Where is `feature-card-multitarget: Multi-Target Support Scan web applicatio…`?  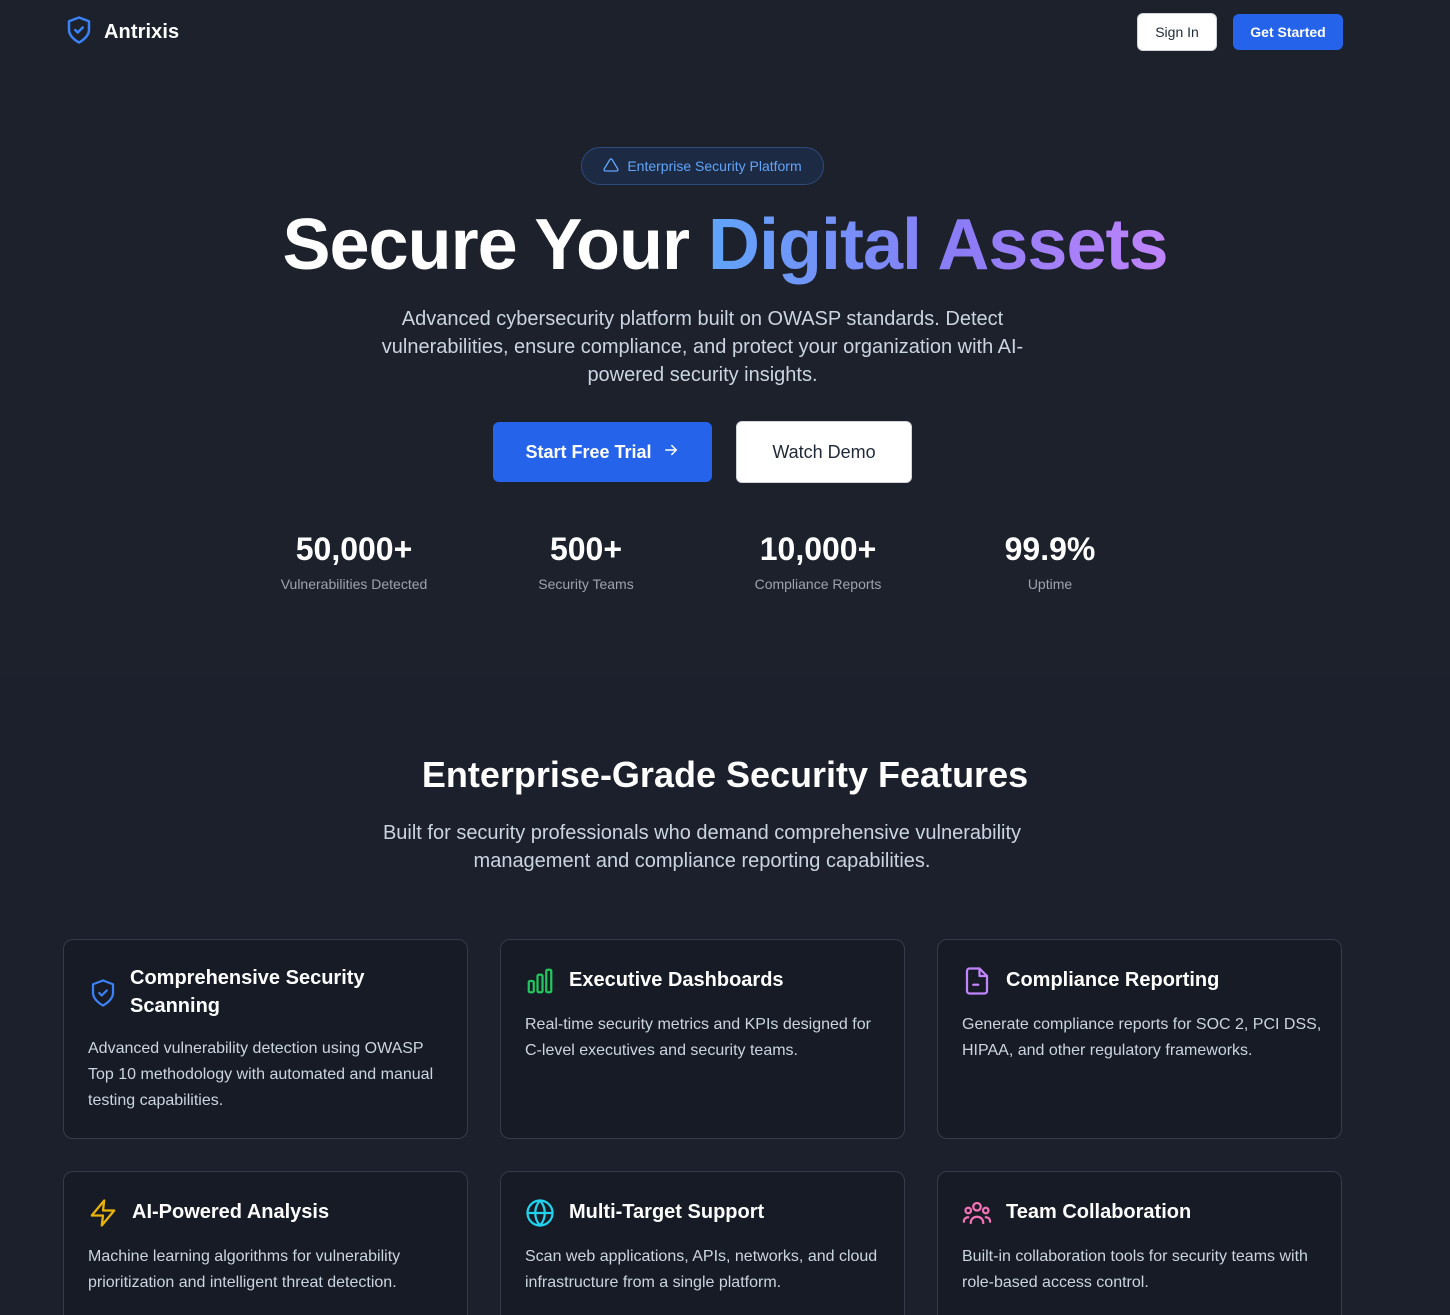 feature-card-multitarget: Multi-Target Support Scan web applicatio… is located at coordinates (702, 1243).